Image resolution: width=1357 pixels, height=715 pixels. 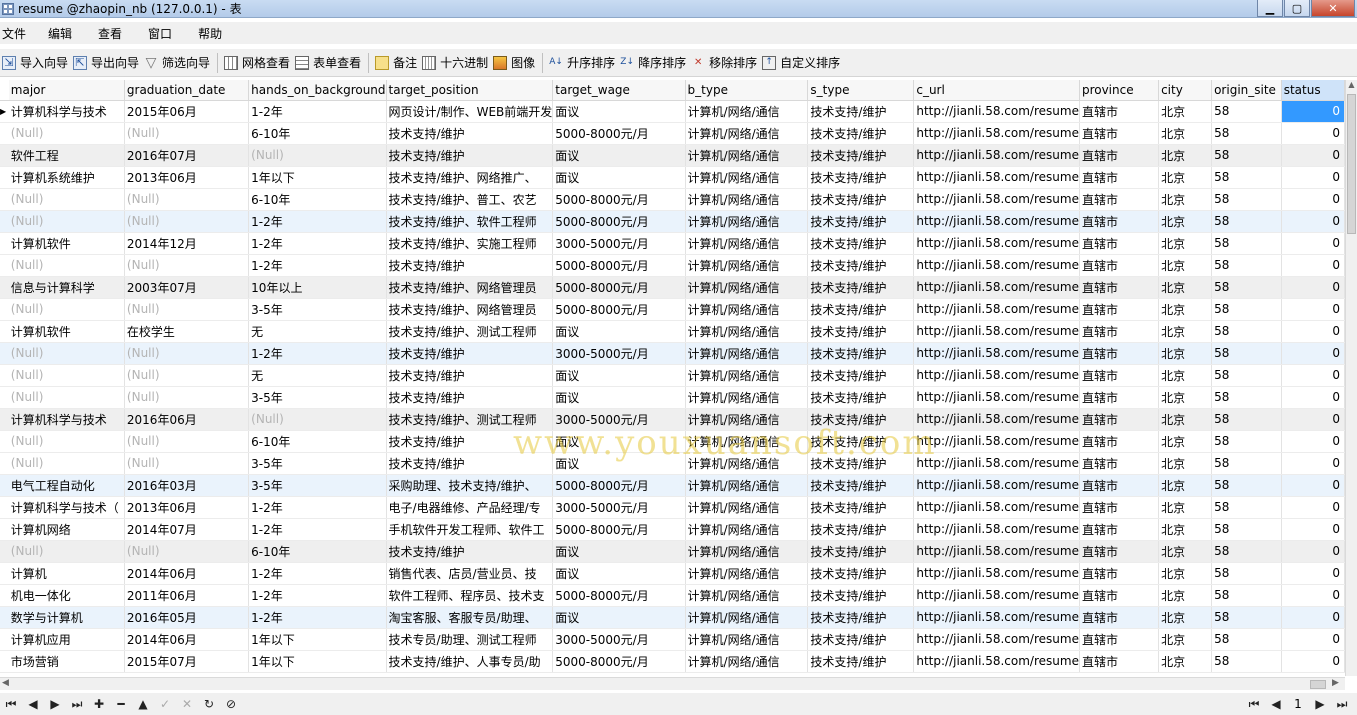 What do you see at coordinates (1351, 86) in the screenshot?
I see `scroll-up-icon: ▲` at bounding box center [1351, 86].